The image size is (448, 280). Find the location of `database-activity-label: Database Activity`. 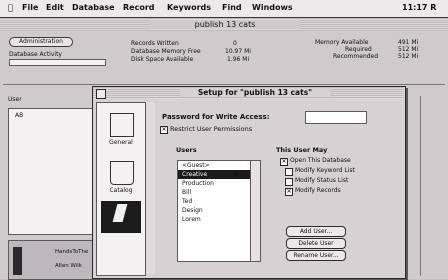

database-activity-label: Database Activity is located at coordinates (35, 54).